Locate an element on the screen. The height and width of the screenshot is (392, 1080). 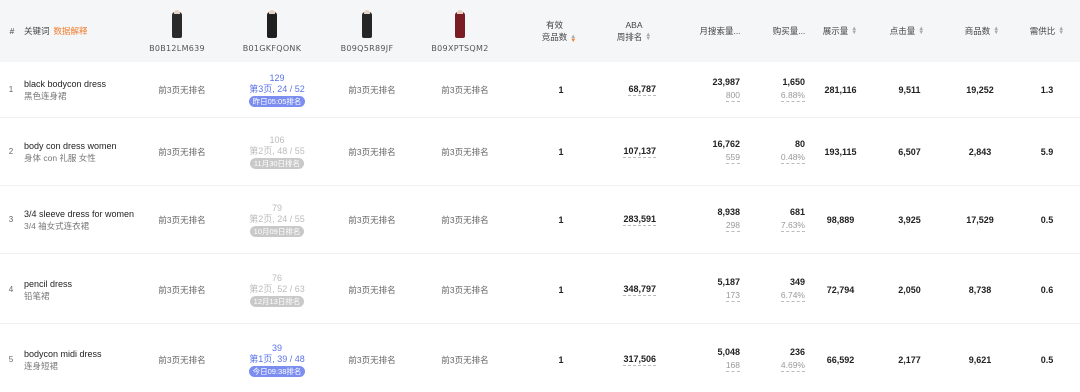
rank-position: 106 is located at coordinates (277, 139).